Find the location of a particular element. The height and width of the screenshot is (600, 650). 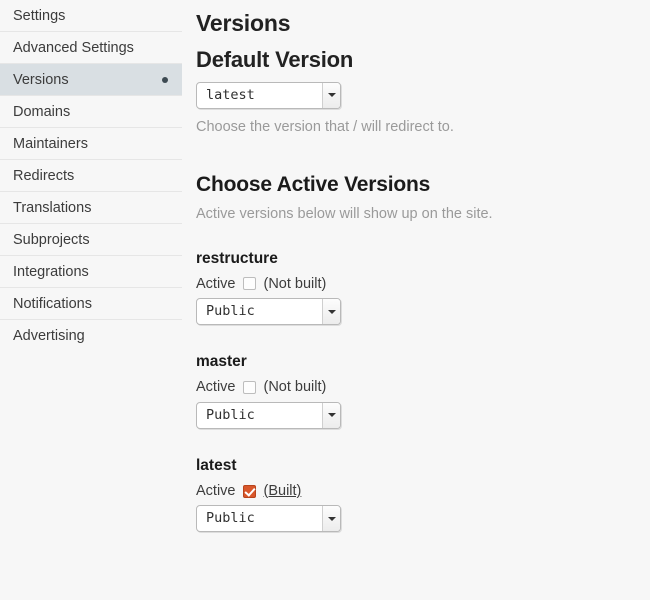

sidebar-item-label: Redirects is located at coordinates (44, 176).